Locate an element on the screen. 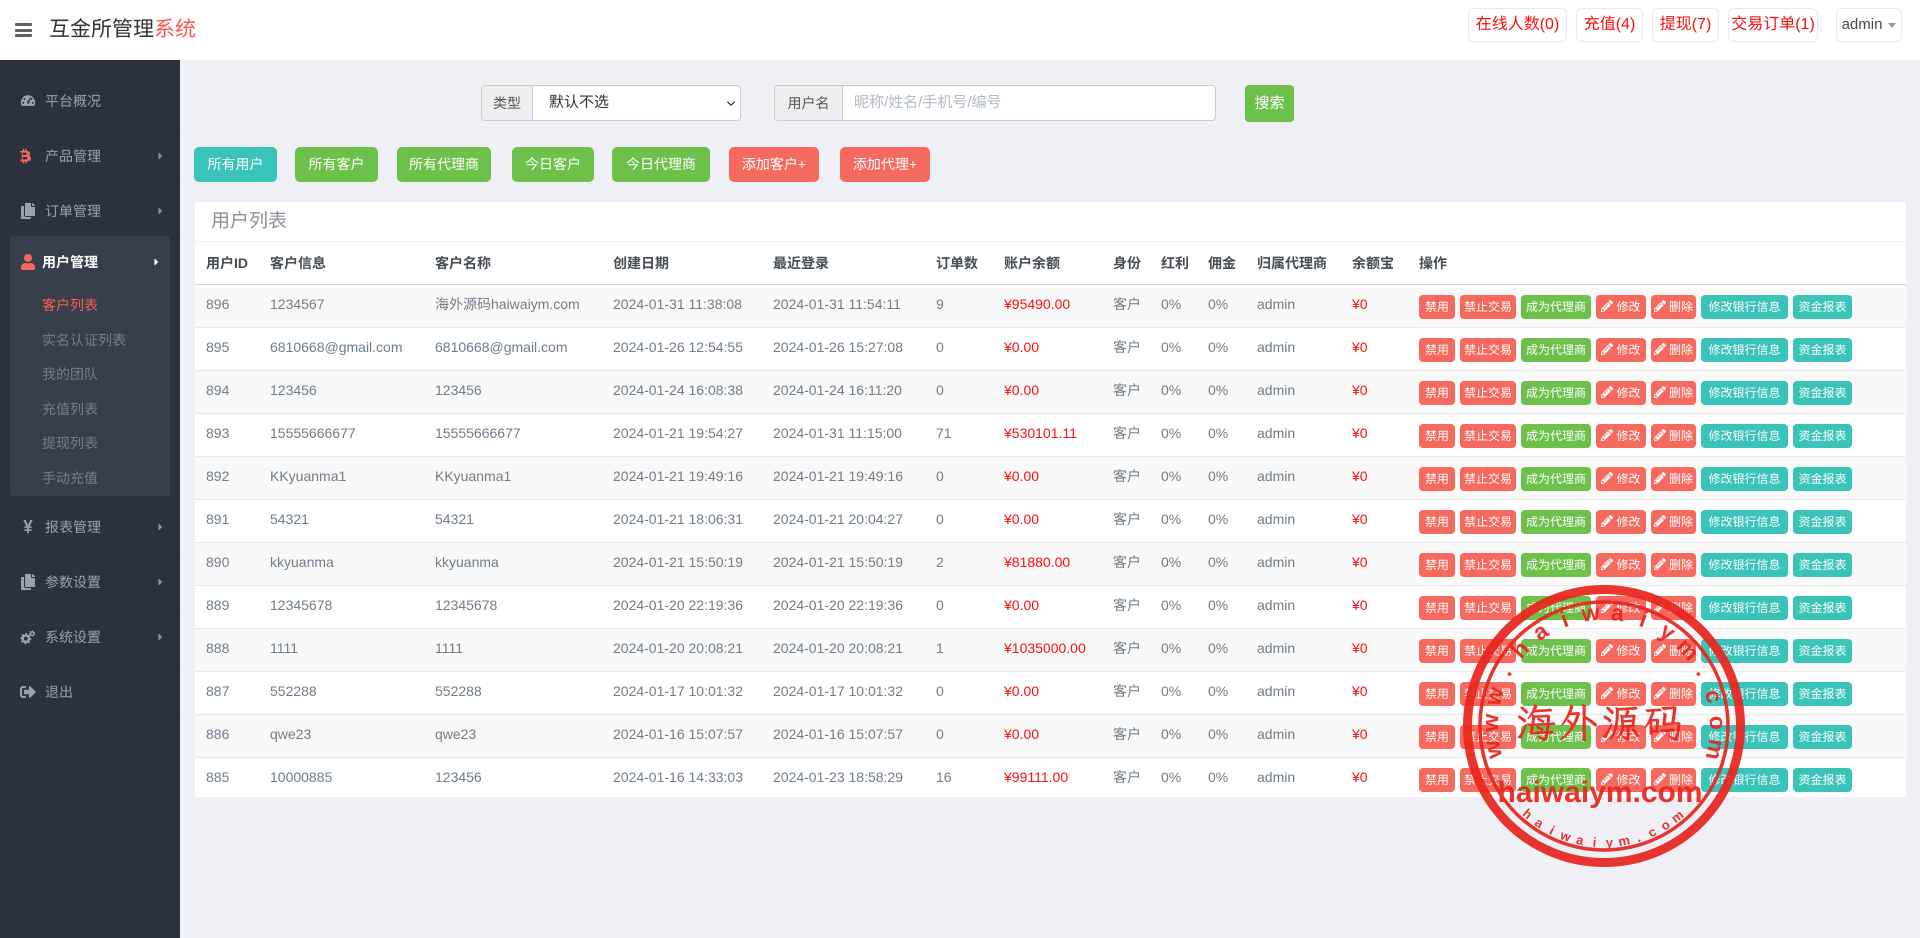  svg-text: h is located at coordinates (1519, 649).